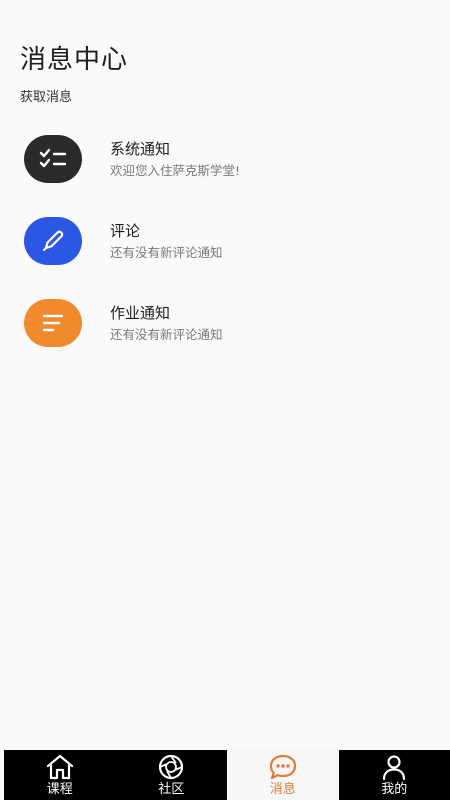 The width and height of the screenshot is (450, 800). I want to click on user-icon, so click(394, 767).